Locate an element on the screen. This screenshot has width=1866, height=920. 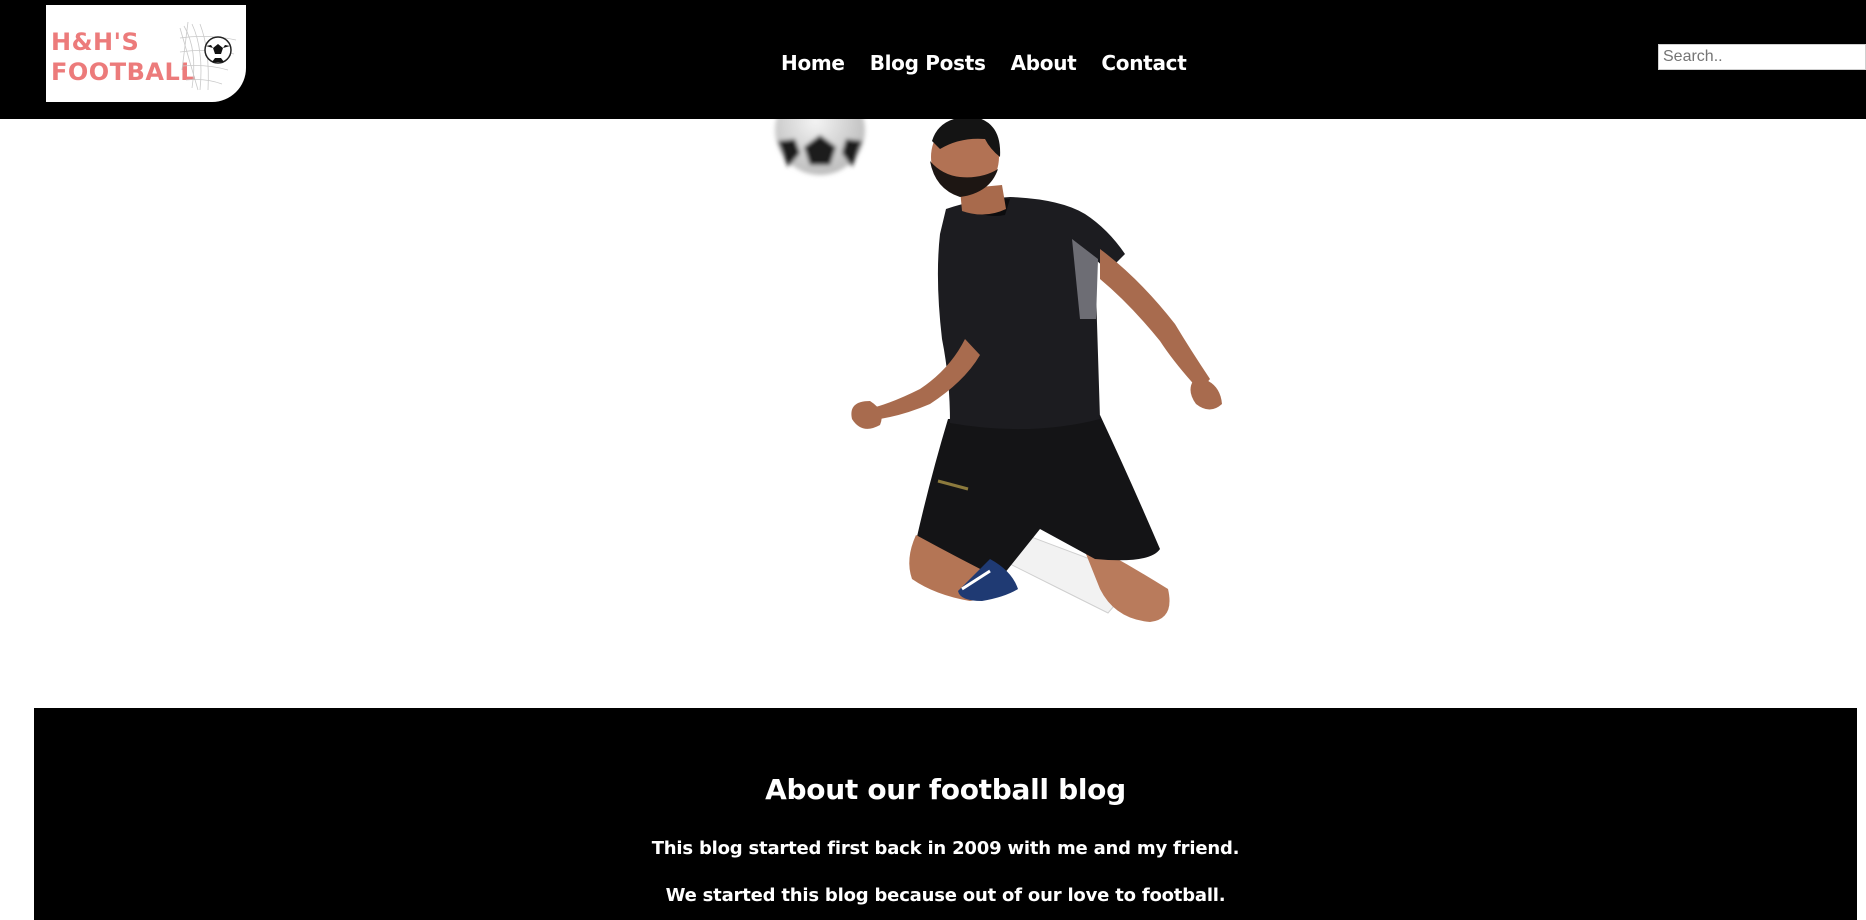
site-logo: H&H'S FOOTBALL is located at coordinates (146, 53).